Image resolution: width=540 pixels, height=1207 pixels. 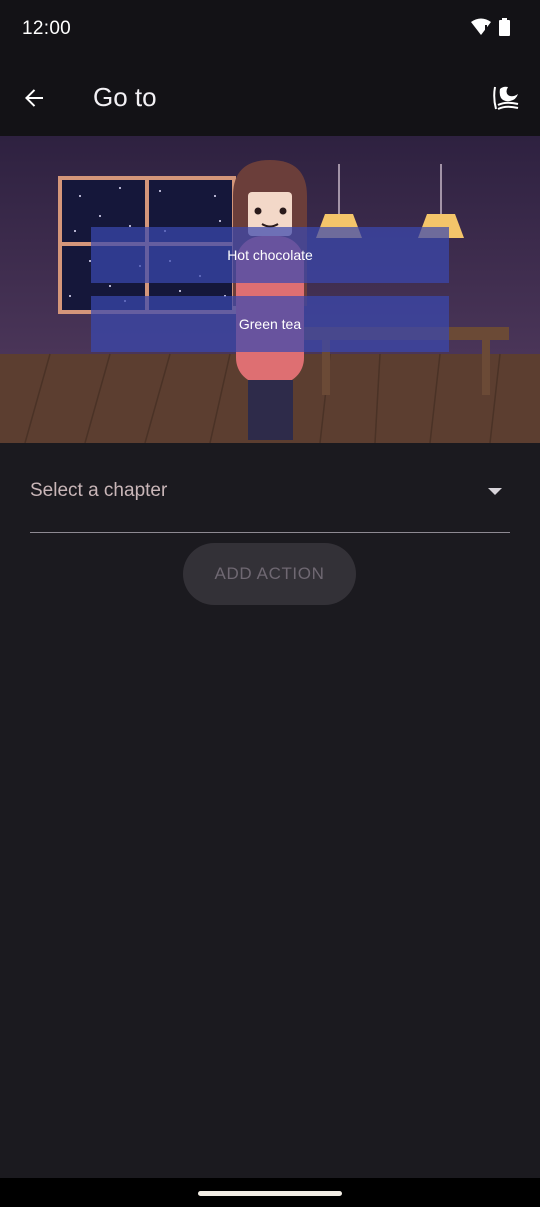 I want to click on status-icons, so click(x=490, y=29).